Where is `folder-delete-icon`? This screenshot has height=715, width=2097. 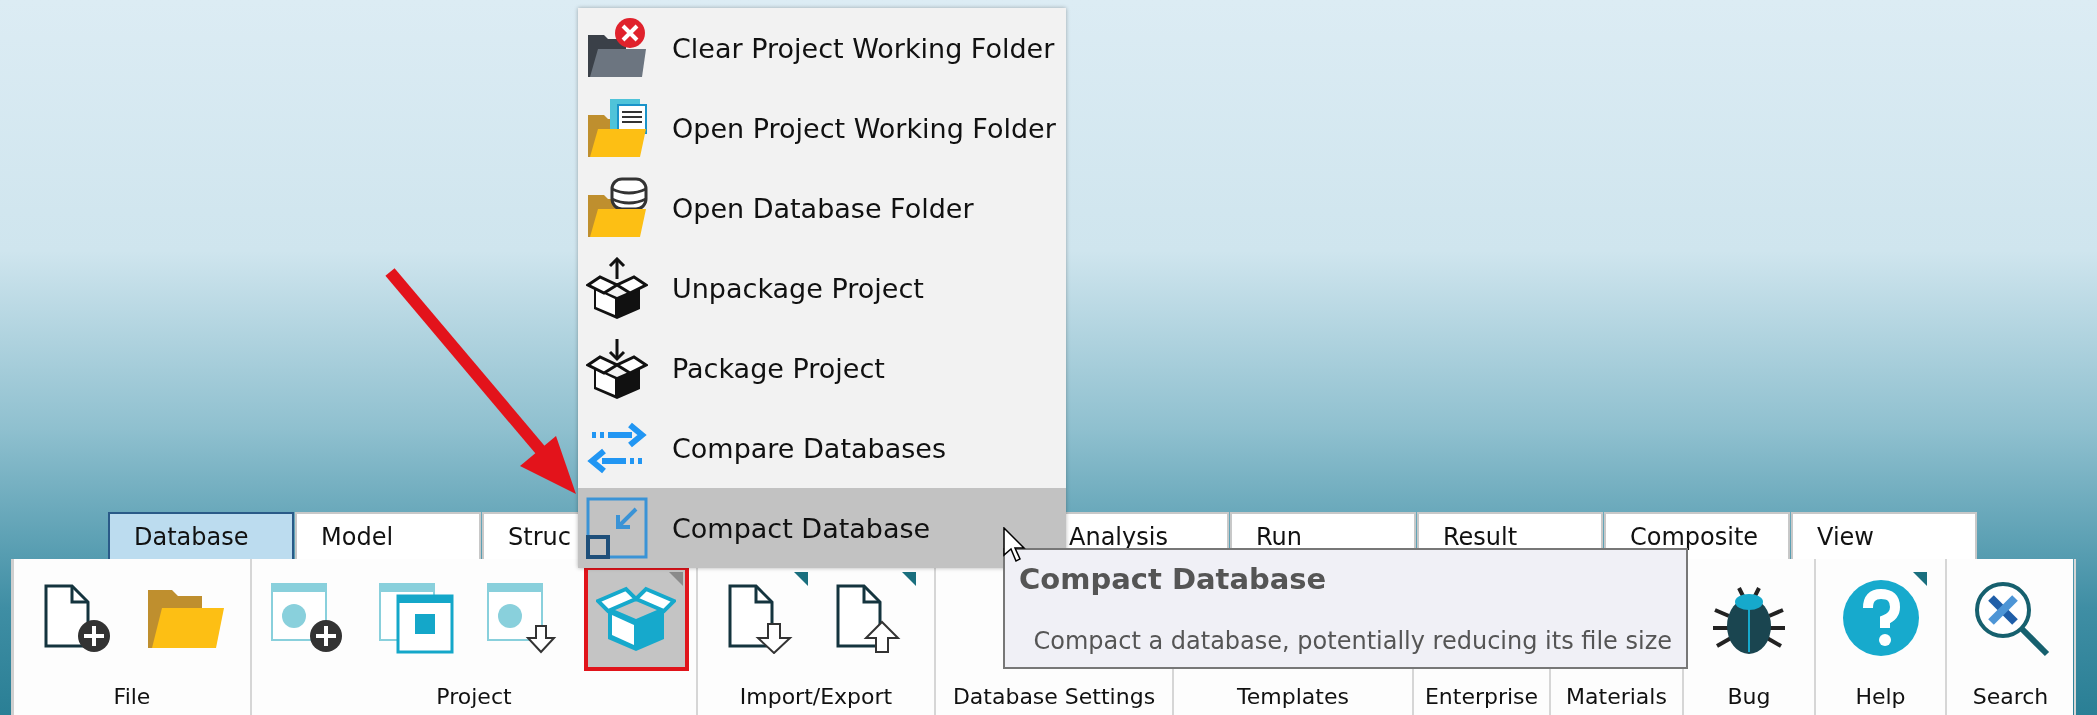
folder-delete-icon is located at coordinates (617, 48).